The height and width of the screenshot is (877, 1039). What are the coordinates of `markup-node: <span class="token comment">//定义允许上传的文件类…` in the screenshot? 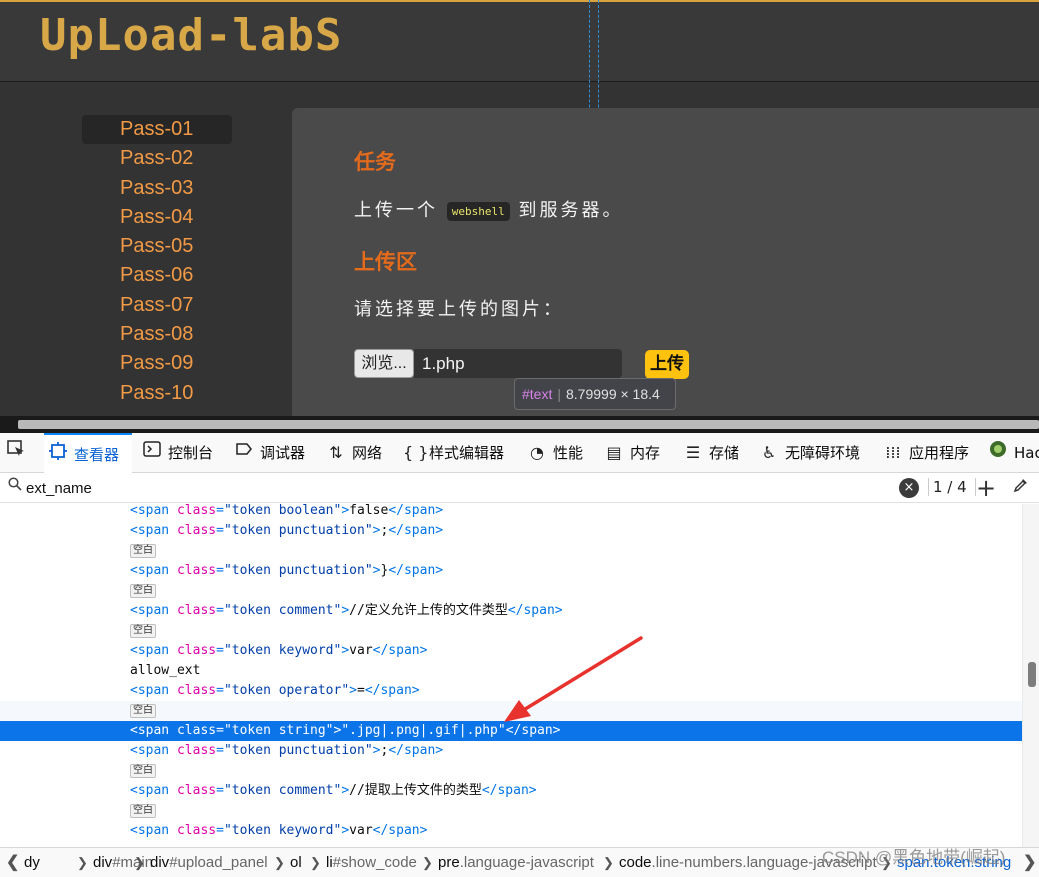 It's located at (511, 611).